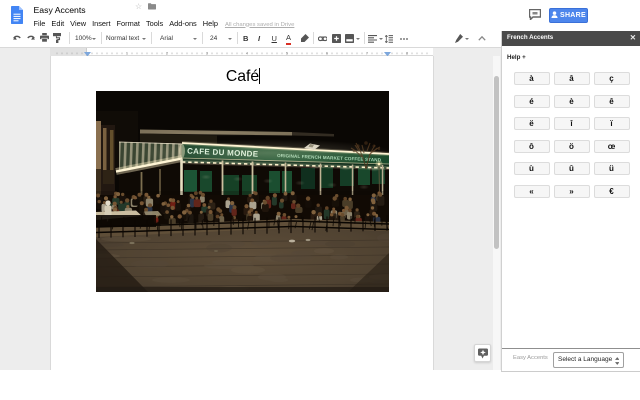 The width and height of the screenshot is (640, 400). Describe the element at coordinates (327, 52) in the screenshot. I see `svg-text: 6` at that location.